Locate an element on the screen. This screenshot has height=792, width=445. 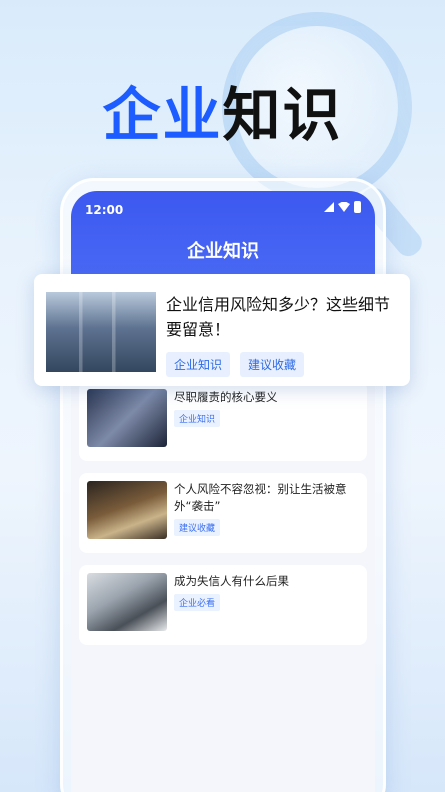
wifi-icon is located at coordinates (344, 207).